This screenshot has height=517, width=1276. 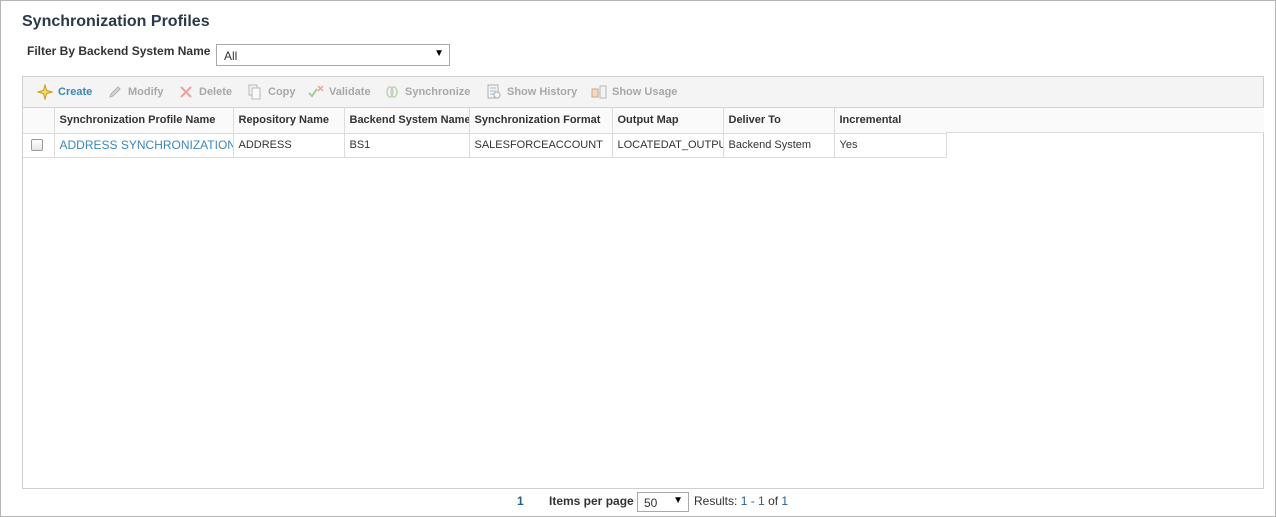 I want to click on results-label: Results:, so click(x=716, y=501).